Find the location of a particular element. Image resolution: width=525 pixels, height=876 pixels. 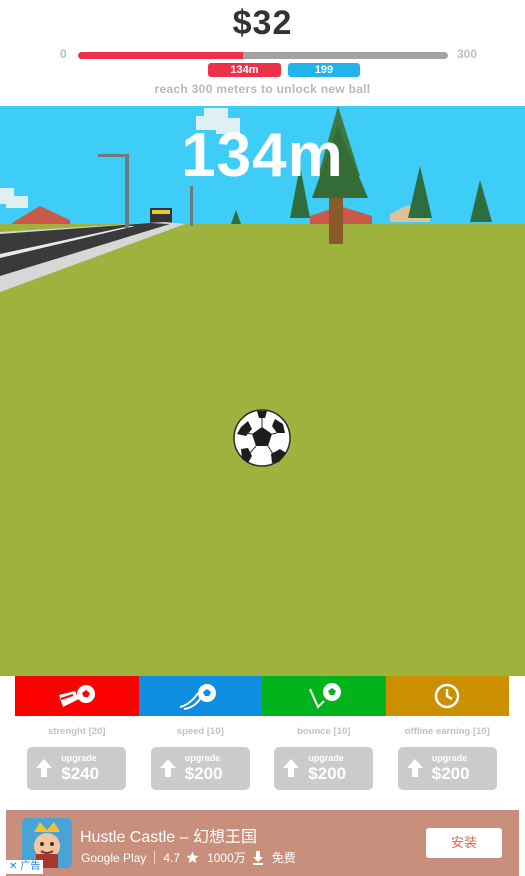

ad-price: 免费 is located at coordinates (283, 858).